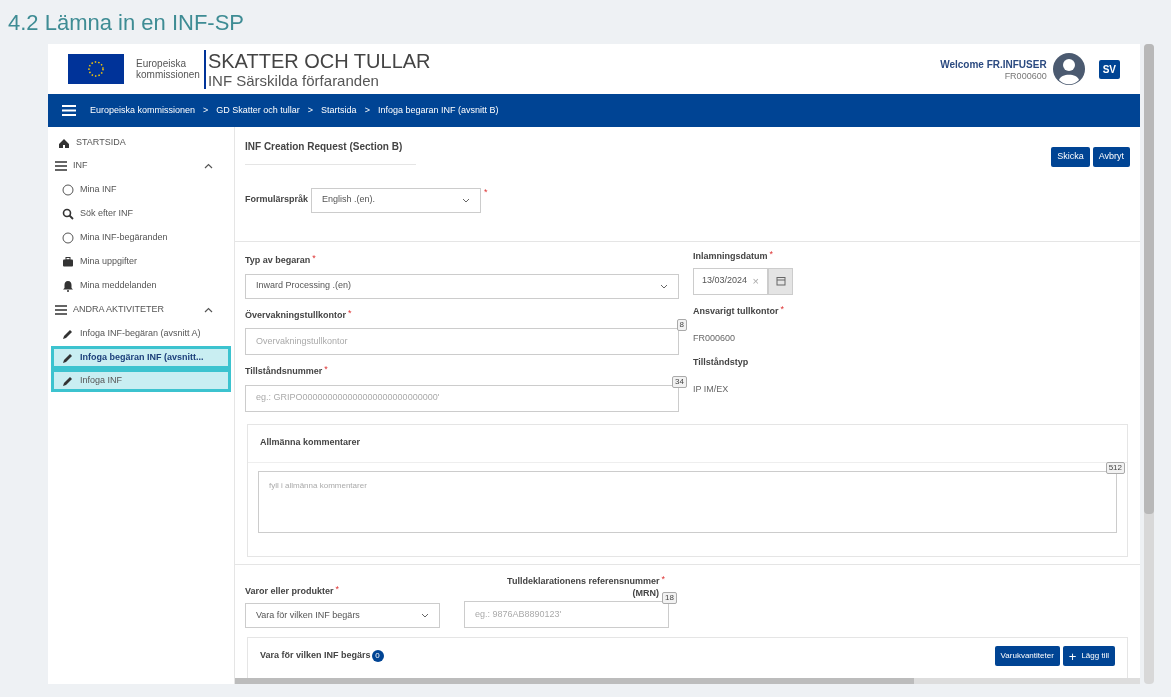 The height and width of the screenshot is (697, 1171). Describe the element at coordinates (141, 285) in the screenshot. I see `sidebar-item: Mina meddelanden` at that location.